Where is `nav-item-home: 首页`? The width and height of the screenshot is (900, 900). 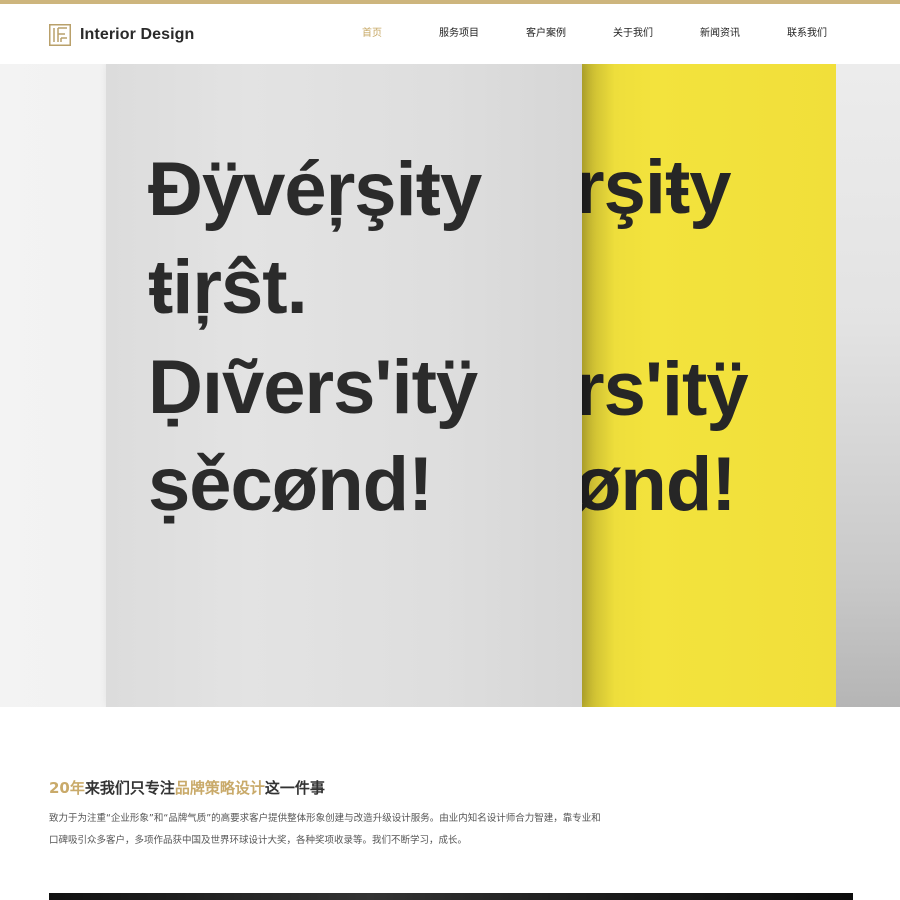
nav-item-home: 首页 is located at coordinates (372, 34).